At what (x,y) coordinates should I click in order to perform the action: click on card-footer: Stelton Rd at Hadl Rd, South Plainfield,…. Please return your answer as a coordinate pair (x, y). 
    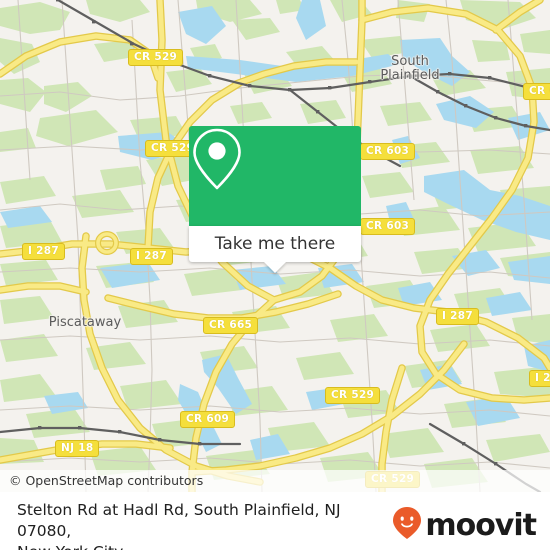
    Looking at the image, I should click on (275, 521).